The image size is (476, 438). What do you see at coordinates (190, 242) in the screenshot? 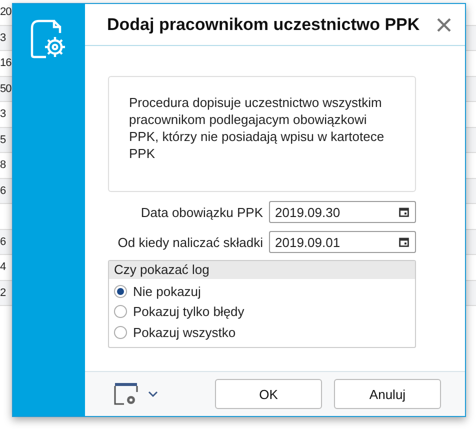
I see `field-label: Od kiedy naliczać składki` at bounding box center [190, 242].